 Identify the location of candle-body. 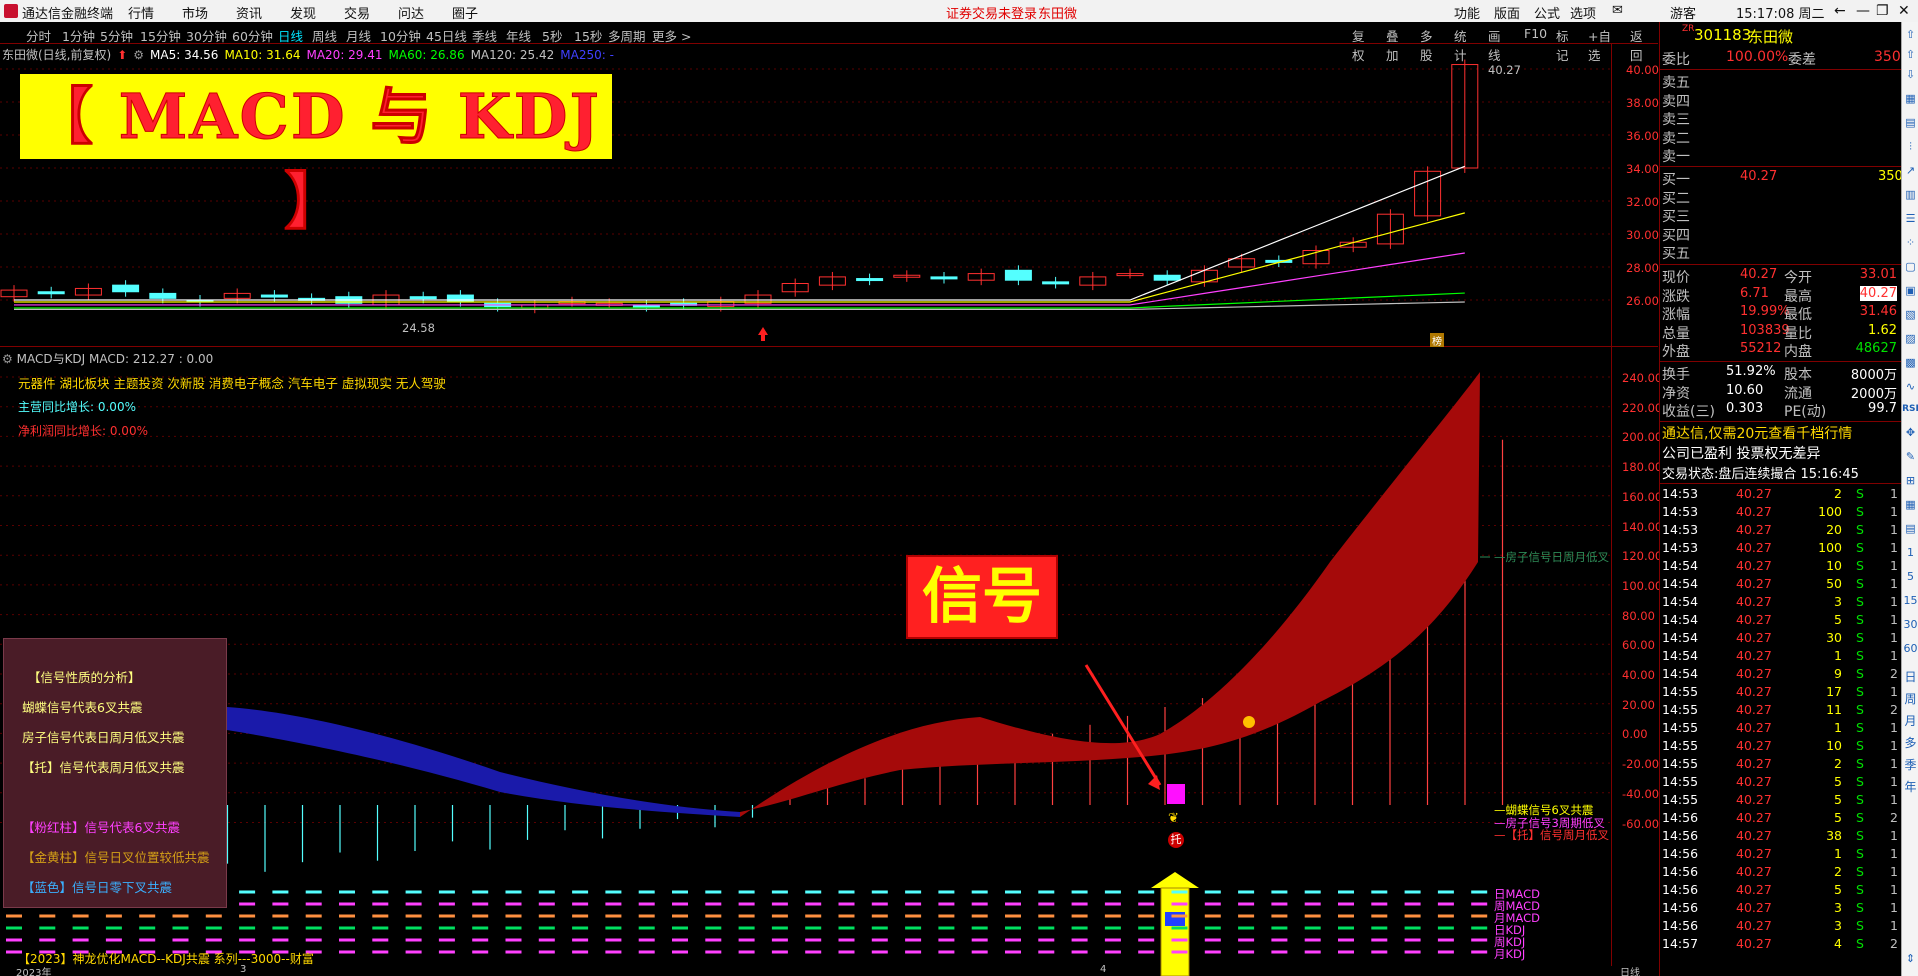
(460, 298).